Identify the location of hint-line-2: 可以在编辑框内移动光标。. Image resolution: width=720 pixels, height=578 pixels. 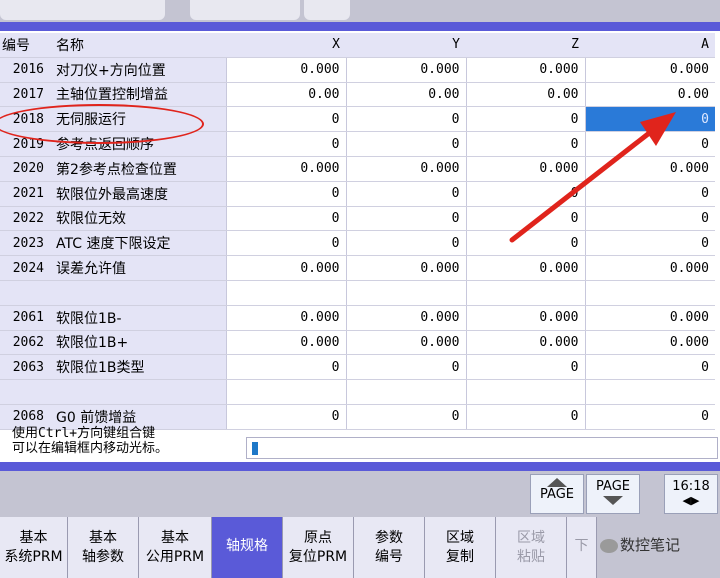
(90, 448).